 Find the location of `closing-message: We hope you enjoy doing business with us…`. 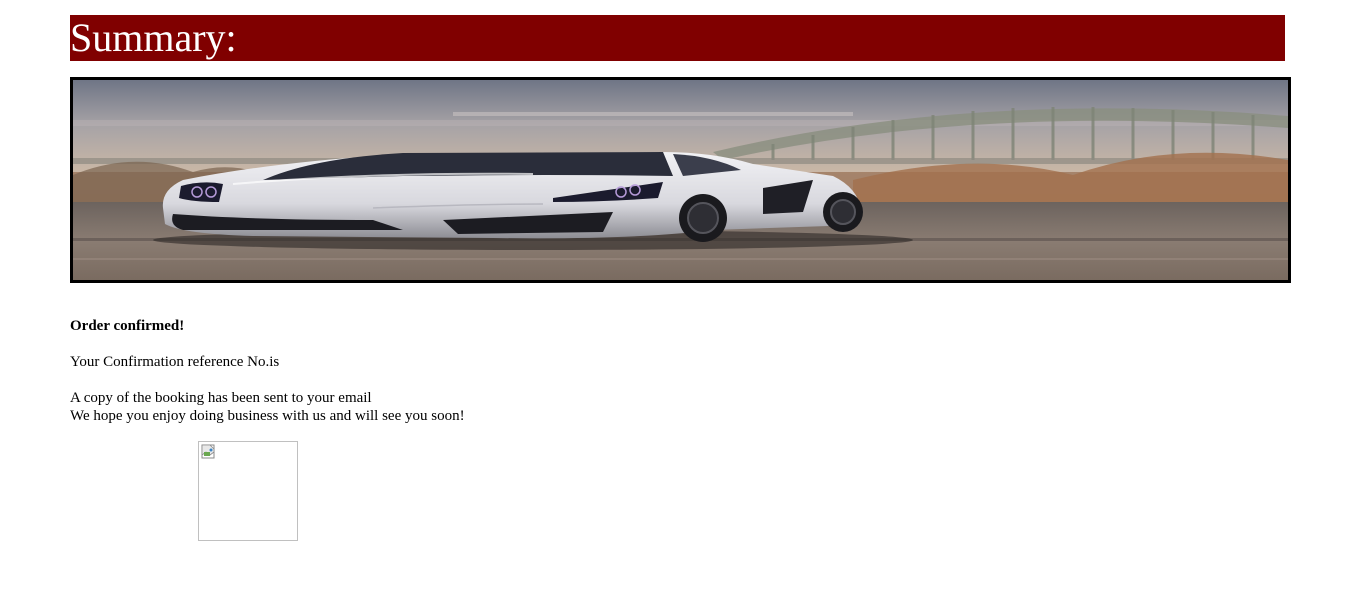

closing-message: We hope you enjoy doing business with us… is located at coordinates (267, 416).